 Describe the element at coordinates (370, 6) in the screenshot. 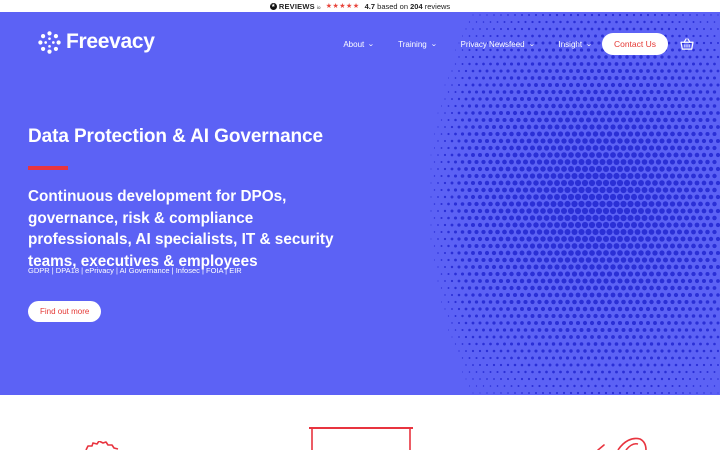

I see `rating-value: 4.7` at that location.